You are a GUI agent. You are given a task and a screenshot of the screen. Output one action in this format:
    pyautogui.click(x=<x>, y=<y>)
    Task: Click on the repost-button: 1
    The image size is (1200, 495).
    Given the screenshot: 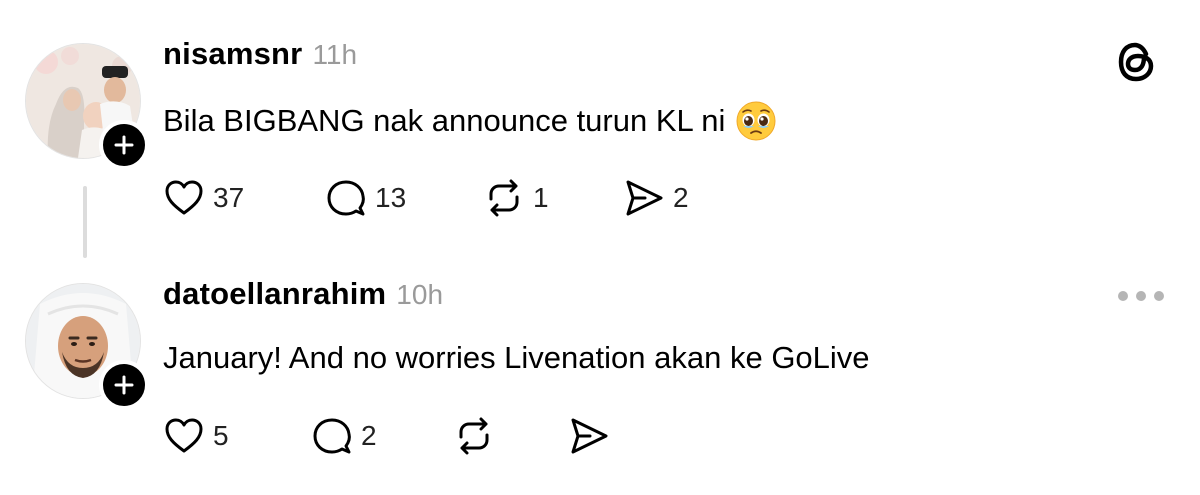 What is the action you would take?
    pyautogui.click(x=516, y=198)
    